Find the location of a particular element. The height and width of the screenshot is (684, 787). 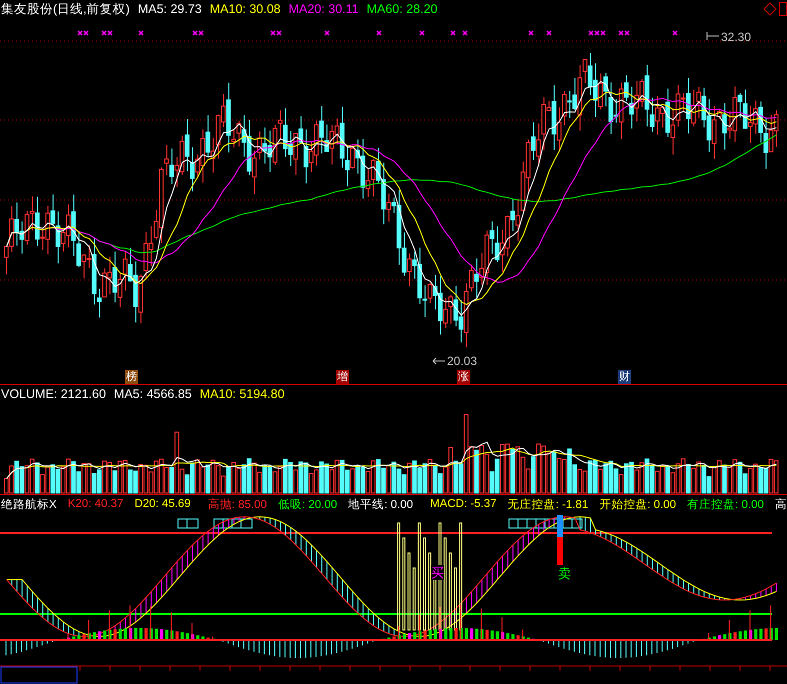

indicator-value: 地平线: 0.00 is located at coordinates (381, 505).